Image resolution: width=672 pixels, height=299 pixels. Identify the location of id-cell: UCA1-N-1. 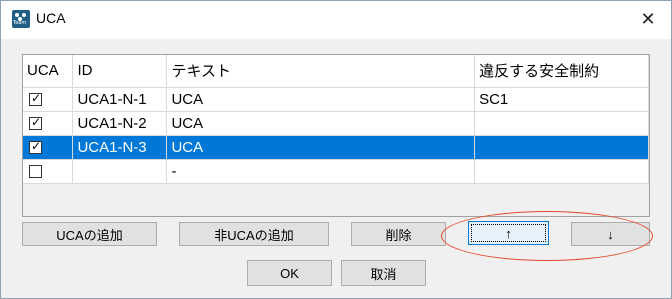
(120, 99).